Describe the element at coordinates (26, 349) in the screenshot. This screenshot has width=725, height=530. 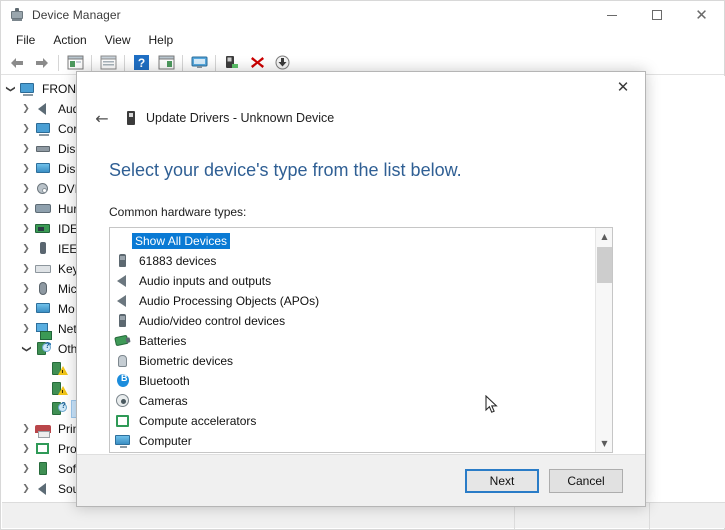
I see `chevron-down-icon: ❯` at that location.